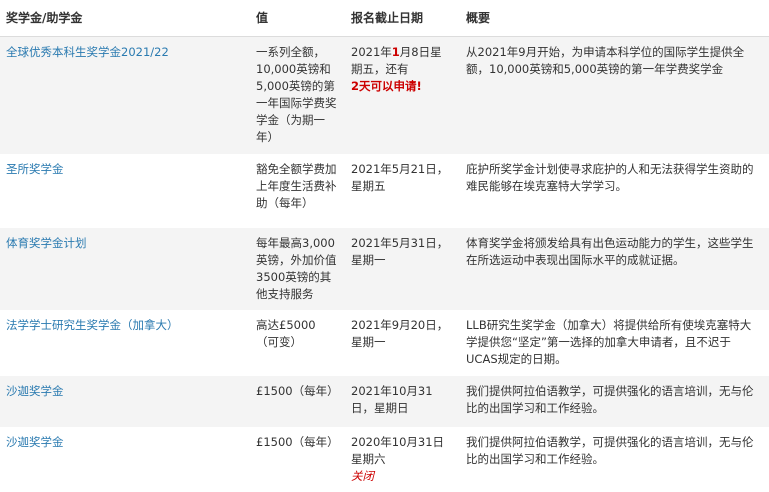 The height and width of the screenshot is (492, 769). Describe the element at coordinates (402, 343) in the screenshot. I see `deadline-cell: 2021年9月20日，星期一` at that location.